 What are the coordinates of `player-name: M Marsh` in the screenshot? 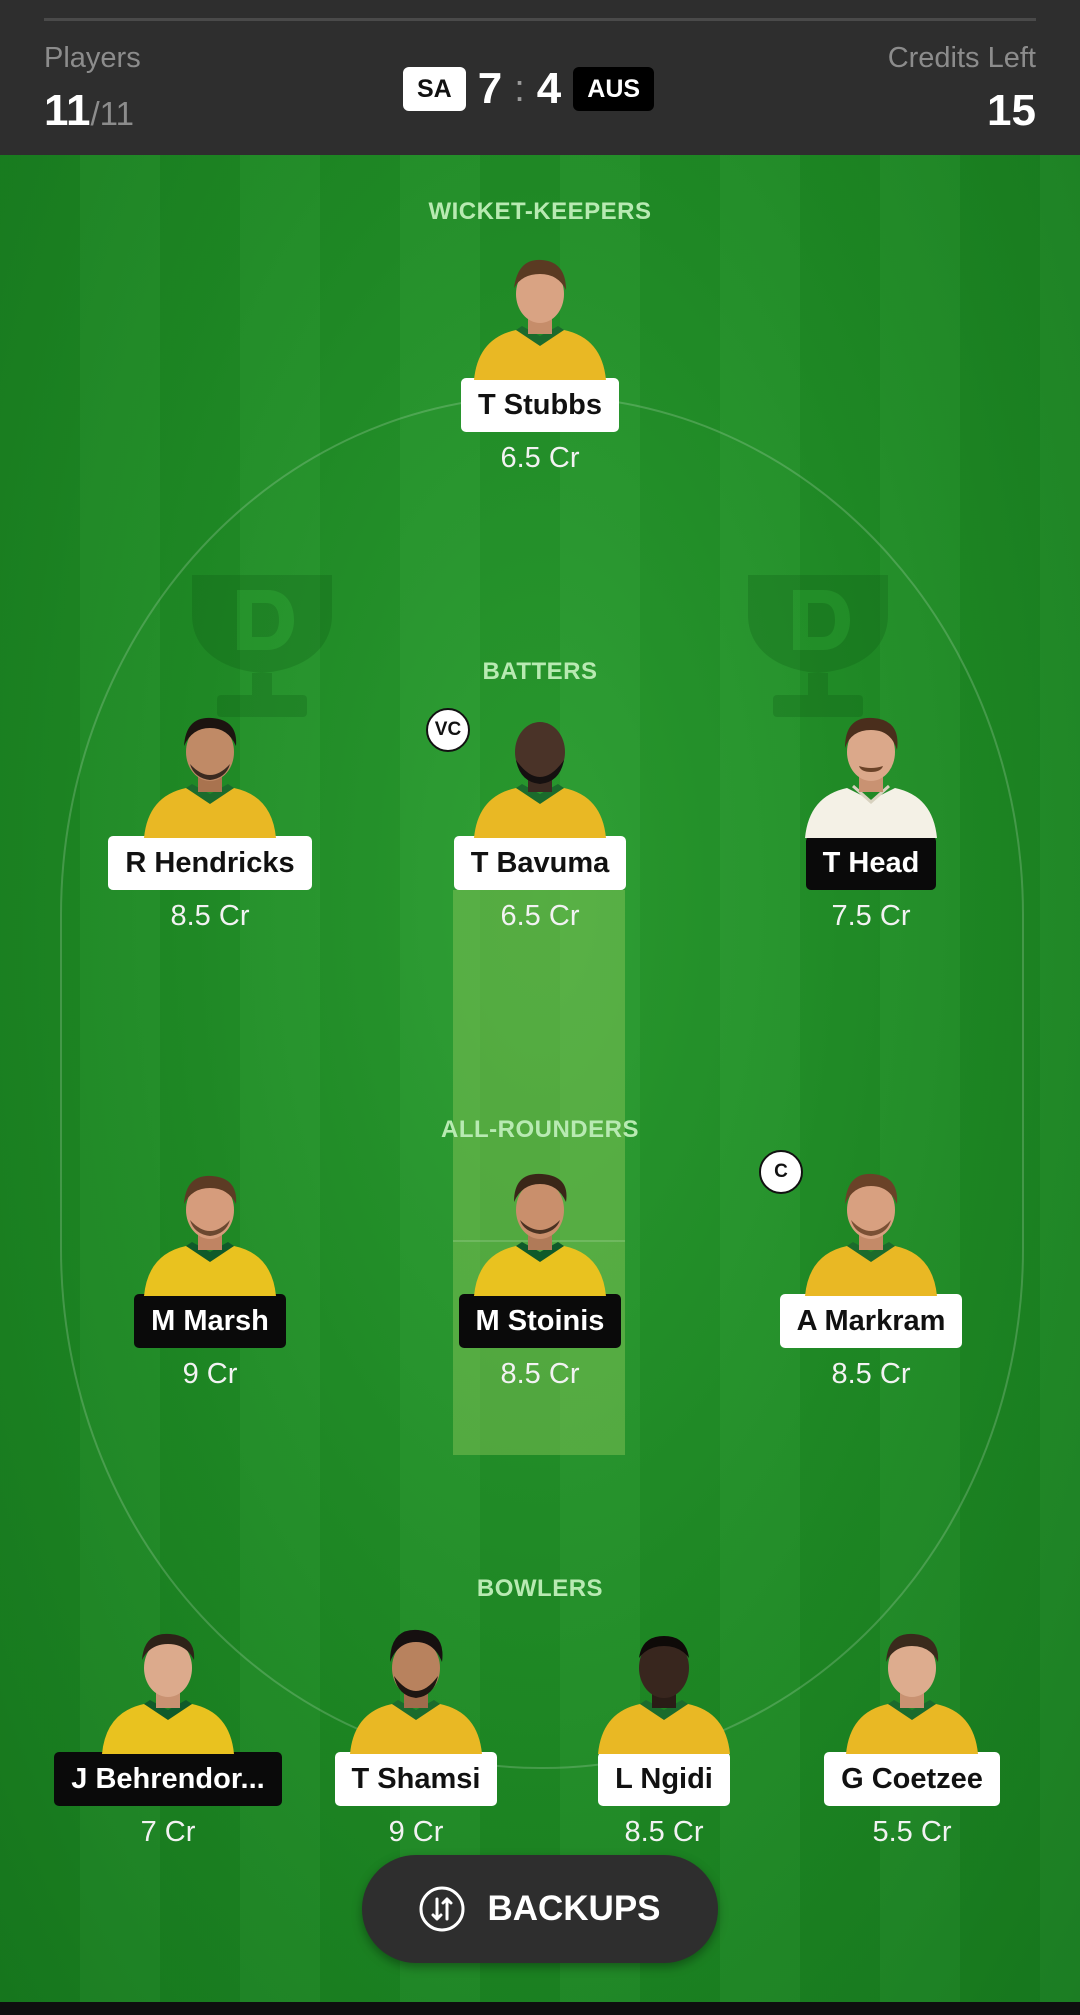 It's located at (210, 1321).